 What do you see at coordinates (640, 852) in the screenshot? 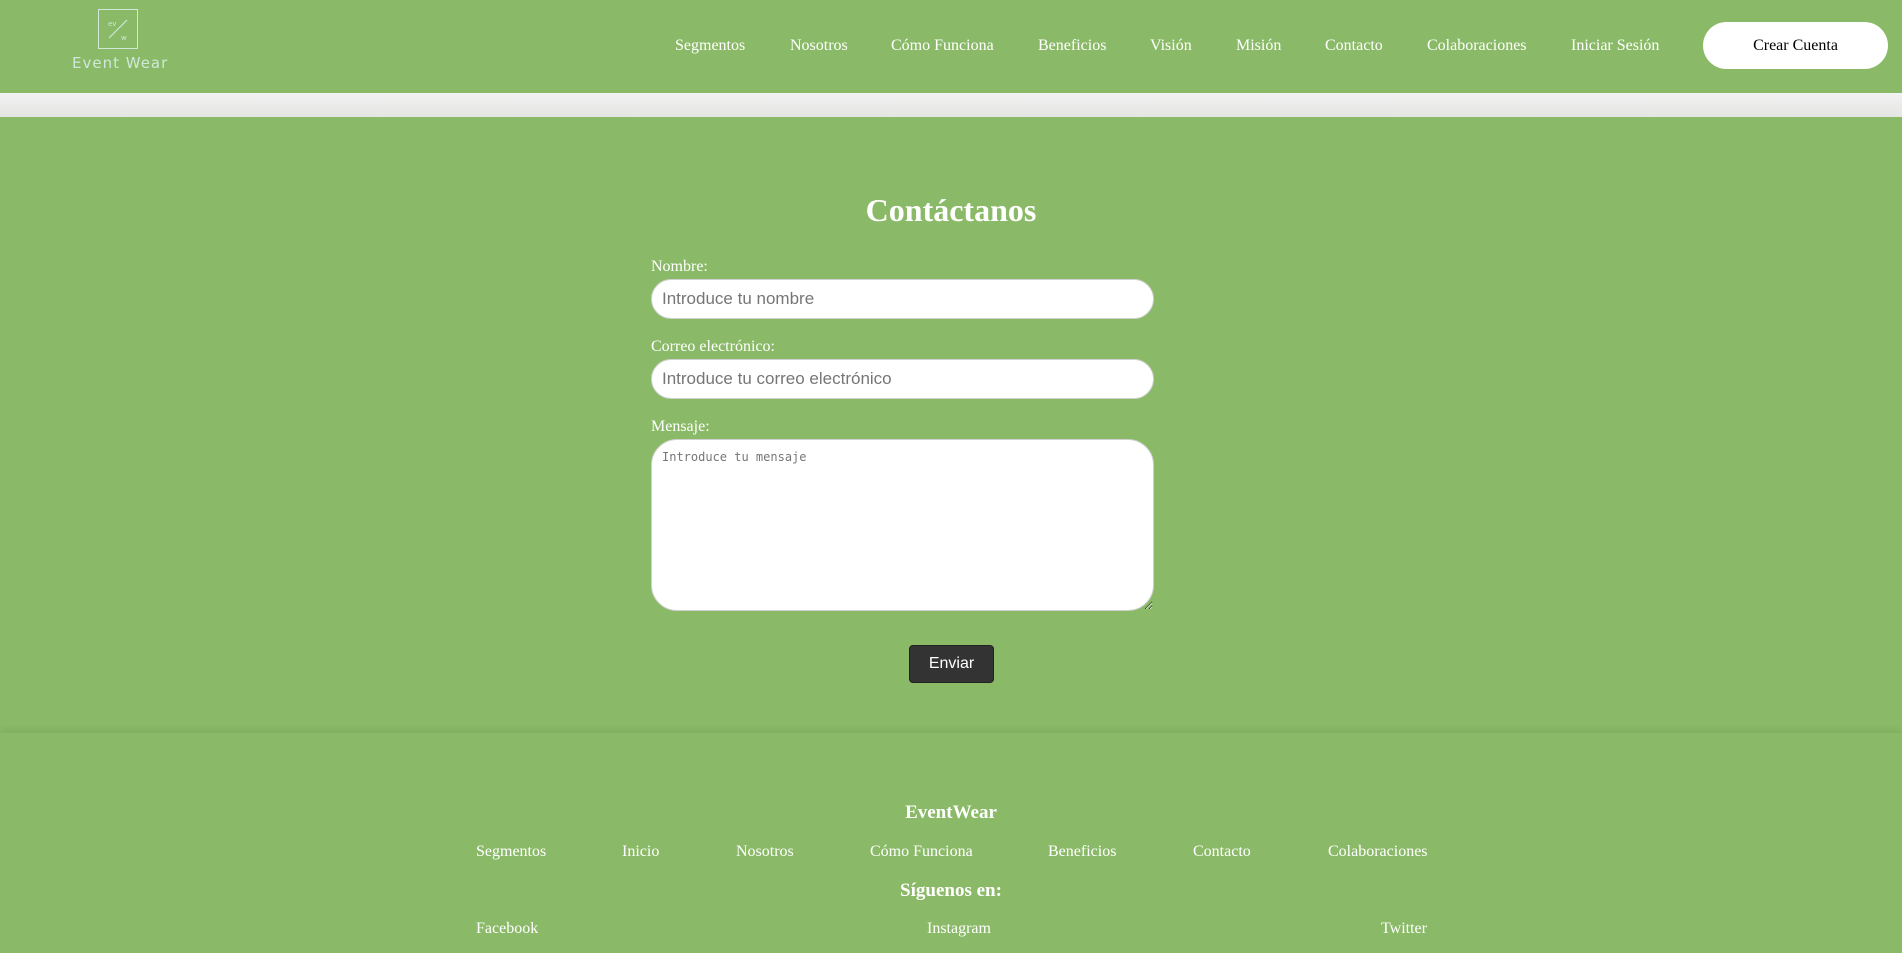
I see `footer-link-inicio: Inicio` at bounding box center [640, 852].